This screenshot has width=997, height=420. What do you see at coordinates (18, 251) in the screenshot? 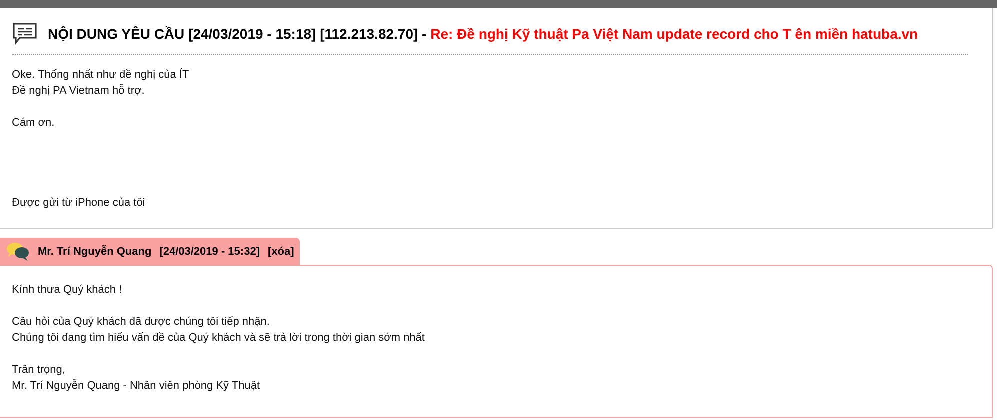
I see `chat-bubbles-icon` at bounding box center [18, 251].